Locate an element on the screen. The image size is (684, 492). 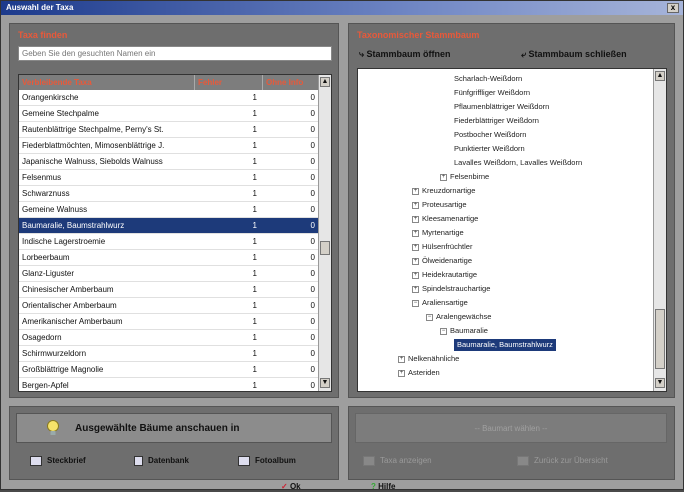
table-row: Gemeine Stechpalme 1 0 is located at coordinates (169, 114).